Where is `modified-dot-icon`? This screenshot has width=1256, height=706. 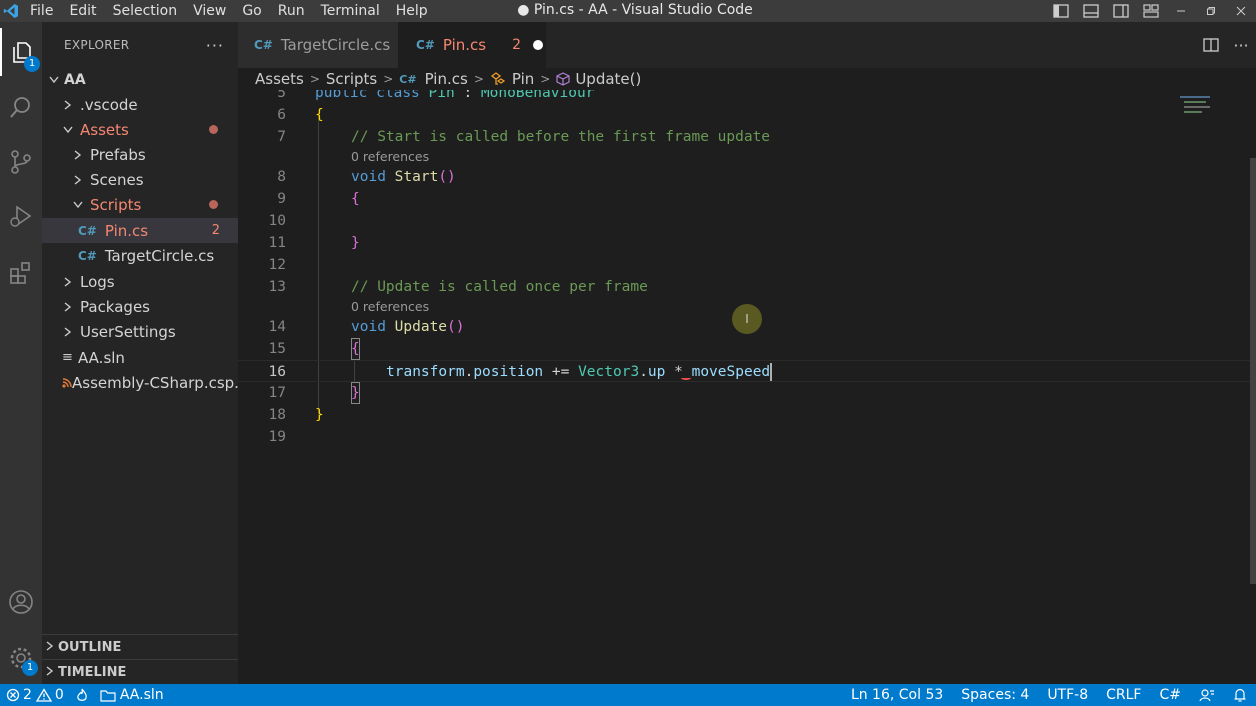
modified-dot-icon is located at coordinates (213, 204).